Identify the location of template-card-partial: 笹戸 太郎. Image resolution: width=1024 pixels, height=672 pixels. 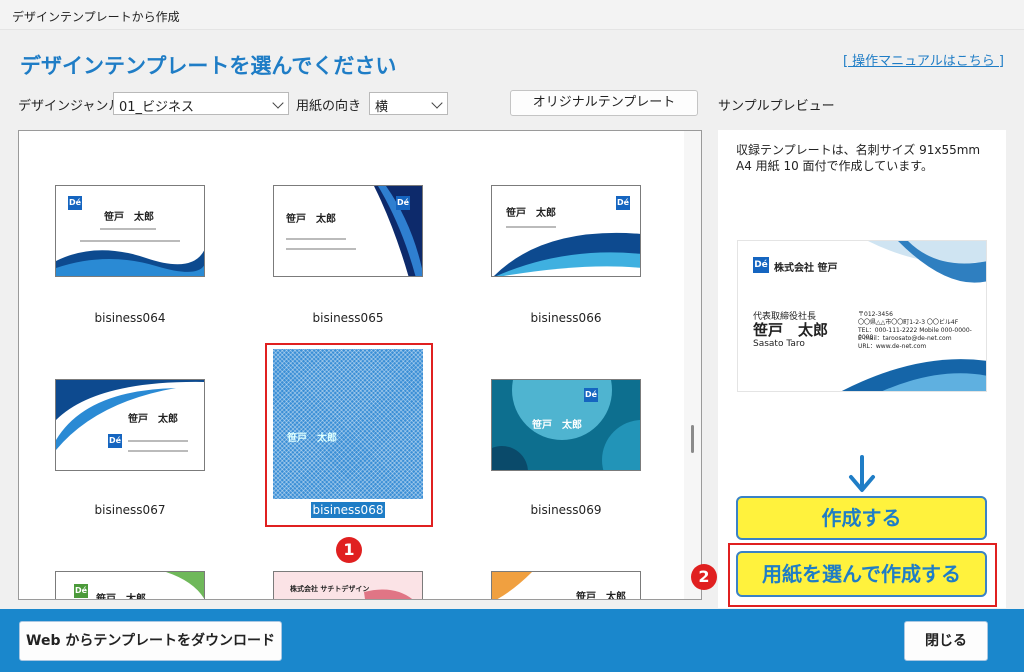
(566, 585).